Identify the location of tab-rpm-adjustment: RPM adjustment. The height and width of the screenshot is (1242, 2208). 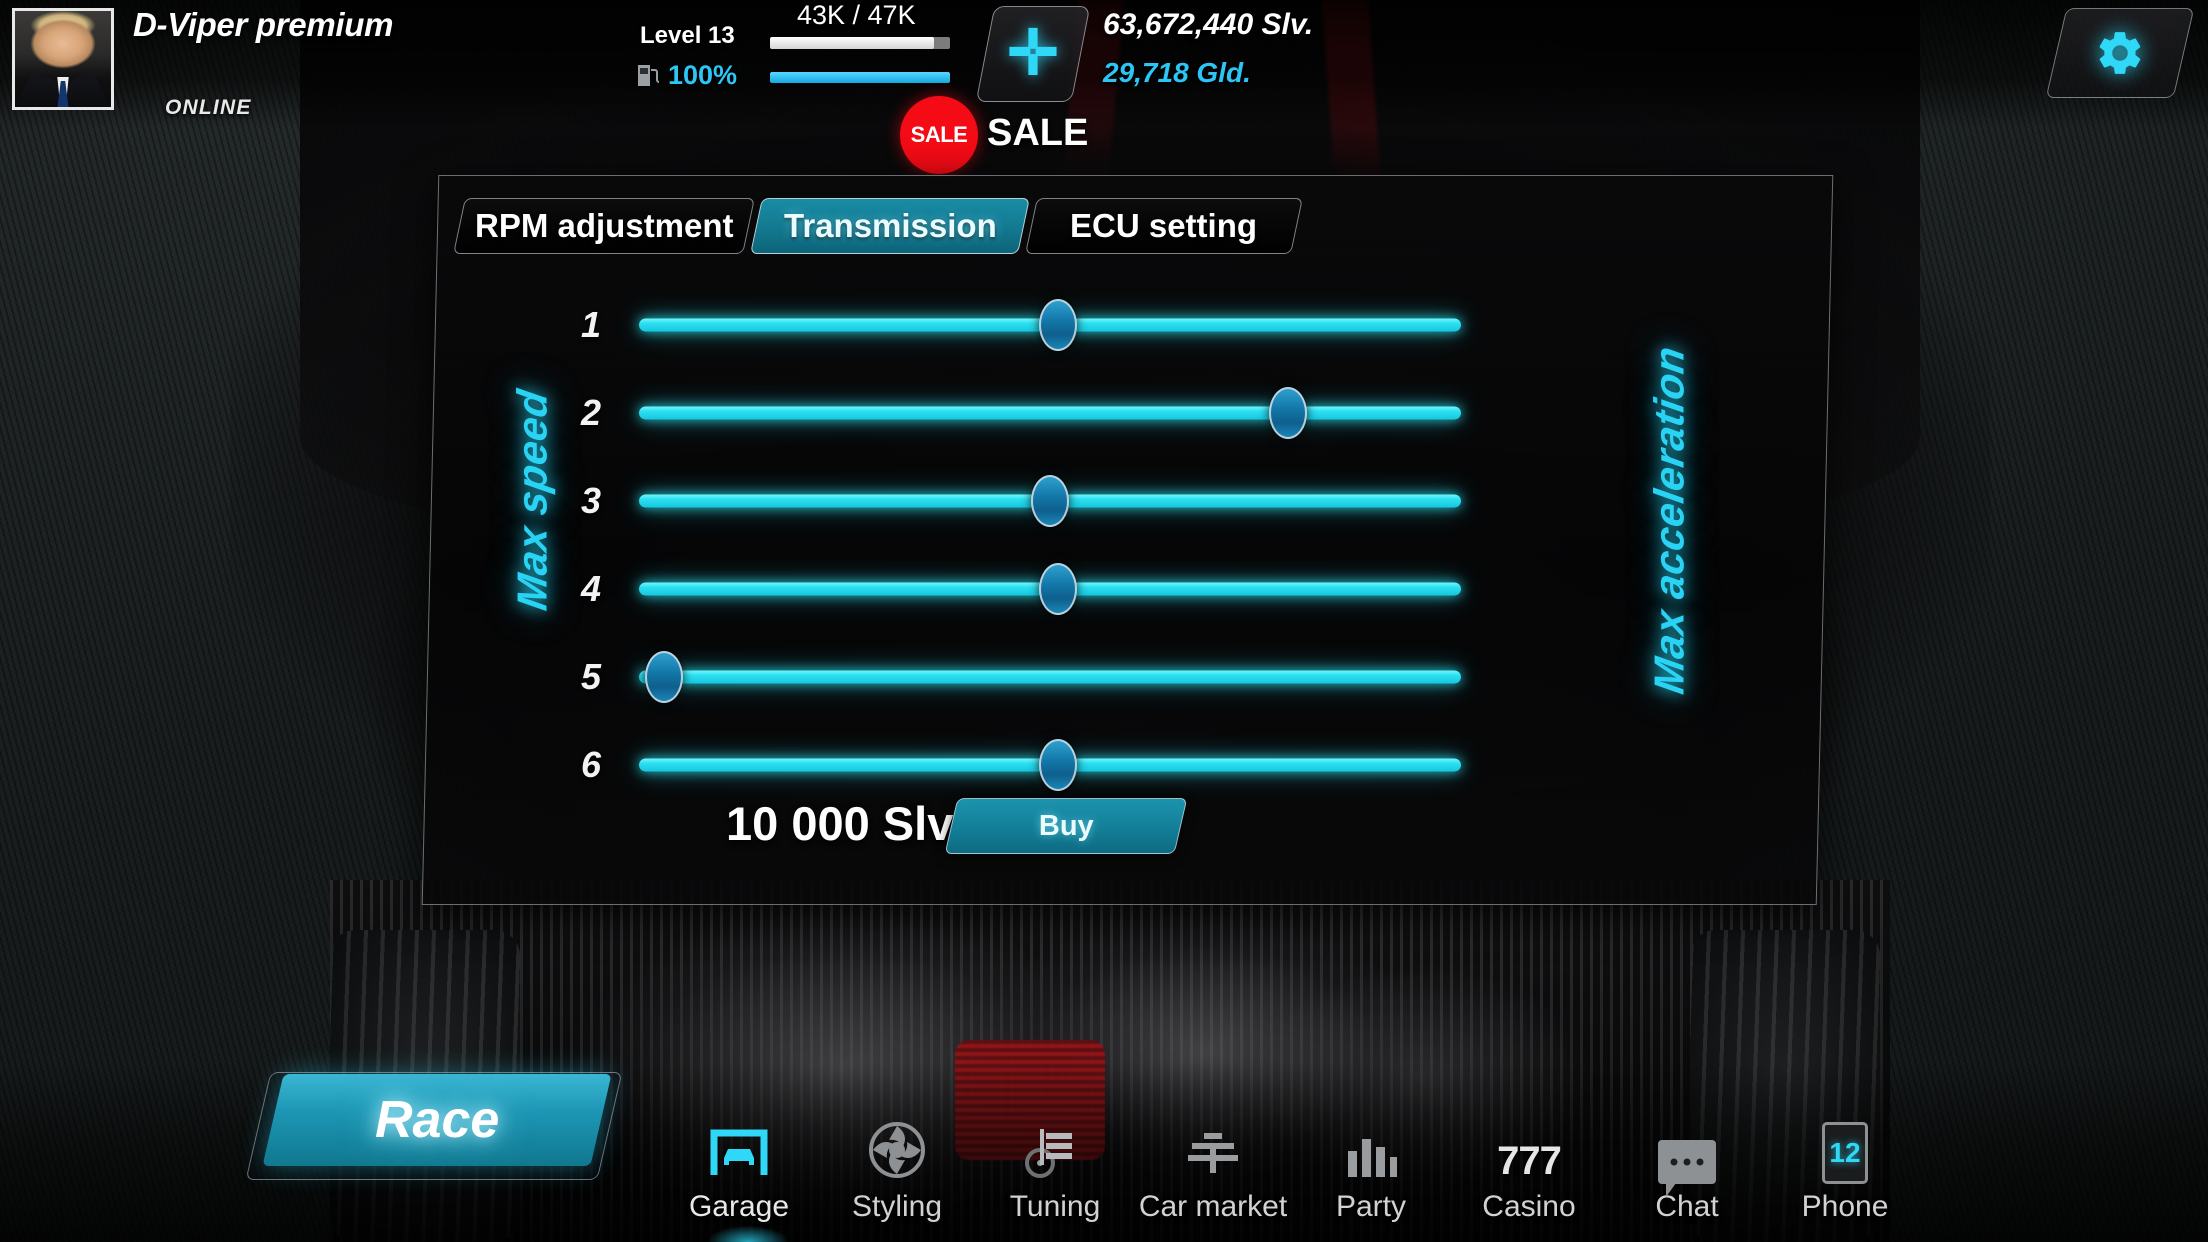
(604, 226).